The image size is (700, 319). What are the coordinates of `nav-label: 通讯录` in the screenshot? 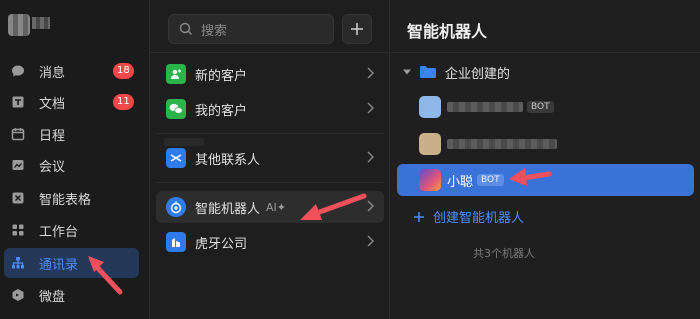 It's located at (59, 265).